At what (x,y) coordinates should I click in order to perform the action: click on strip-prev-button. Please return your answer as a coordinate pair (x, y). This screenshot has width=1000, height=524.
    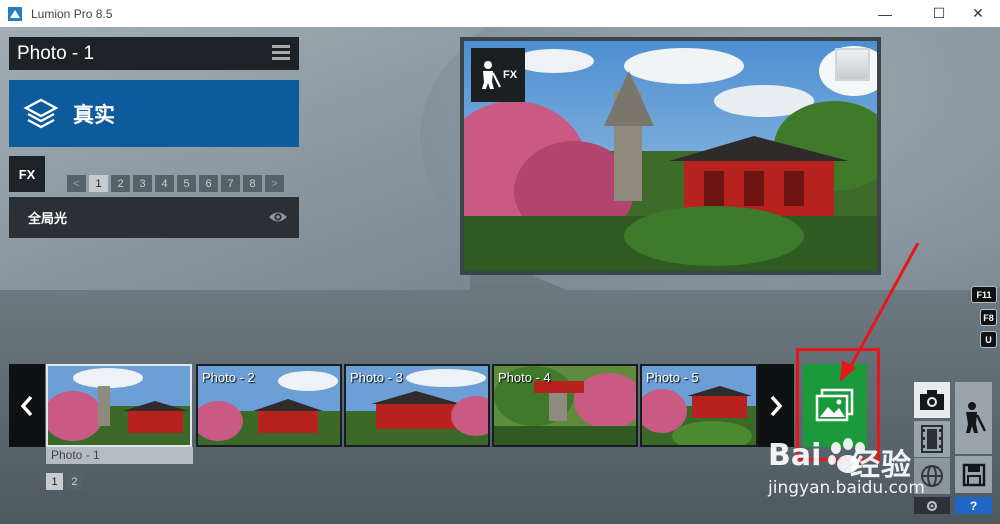
    Looking at the image, I should click on (27, 405).